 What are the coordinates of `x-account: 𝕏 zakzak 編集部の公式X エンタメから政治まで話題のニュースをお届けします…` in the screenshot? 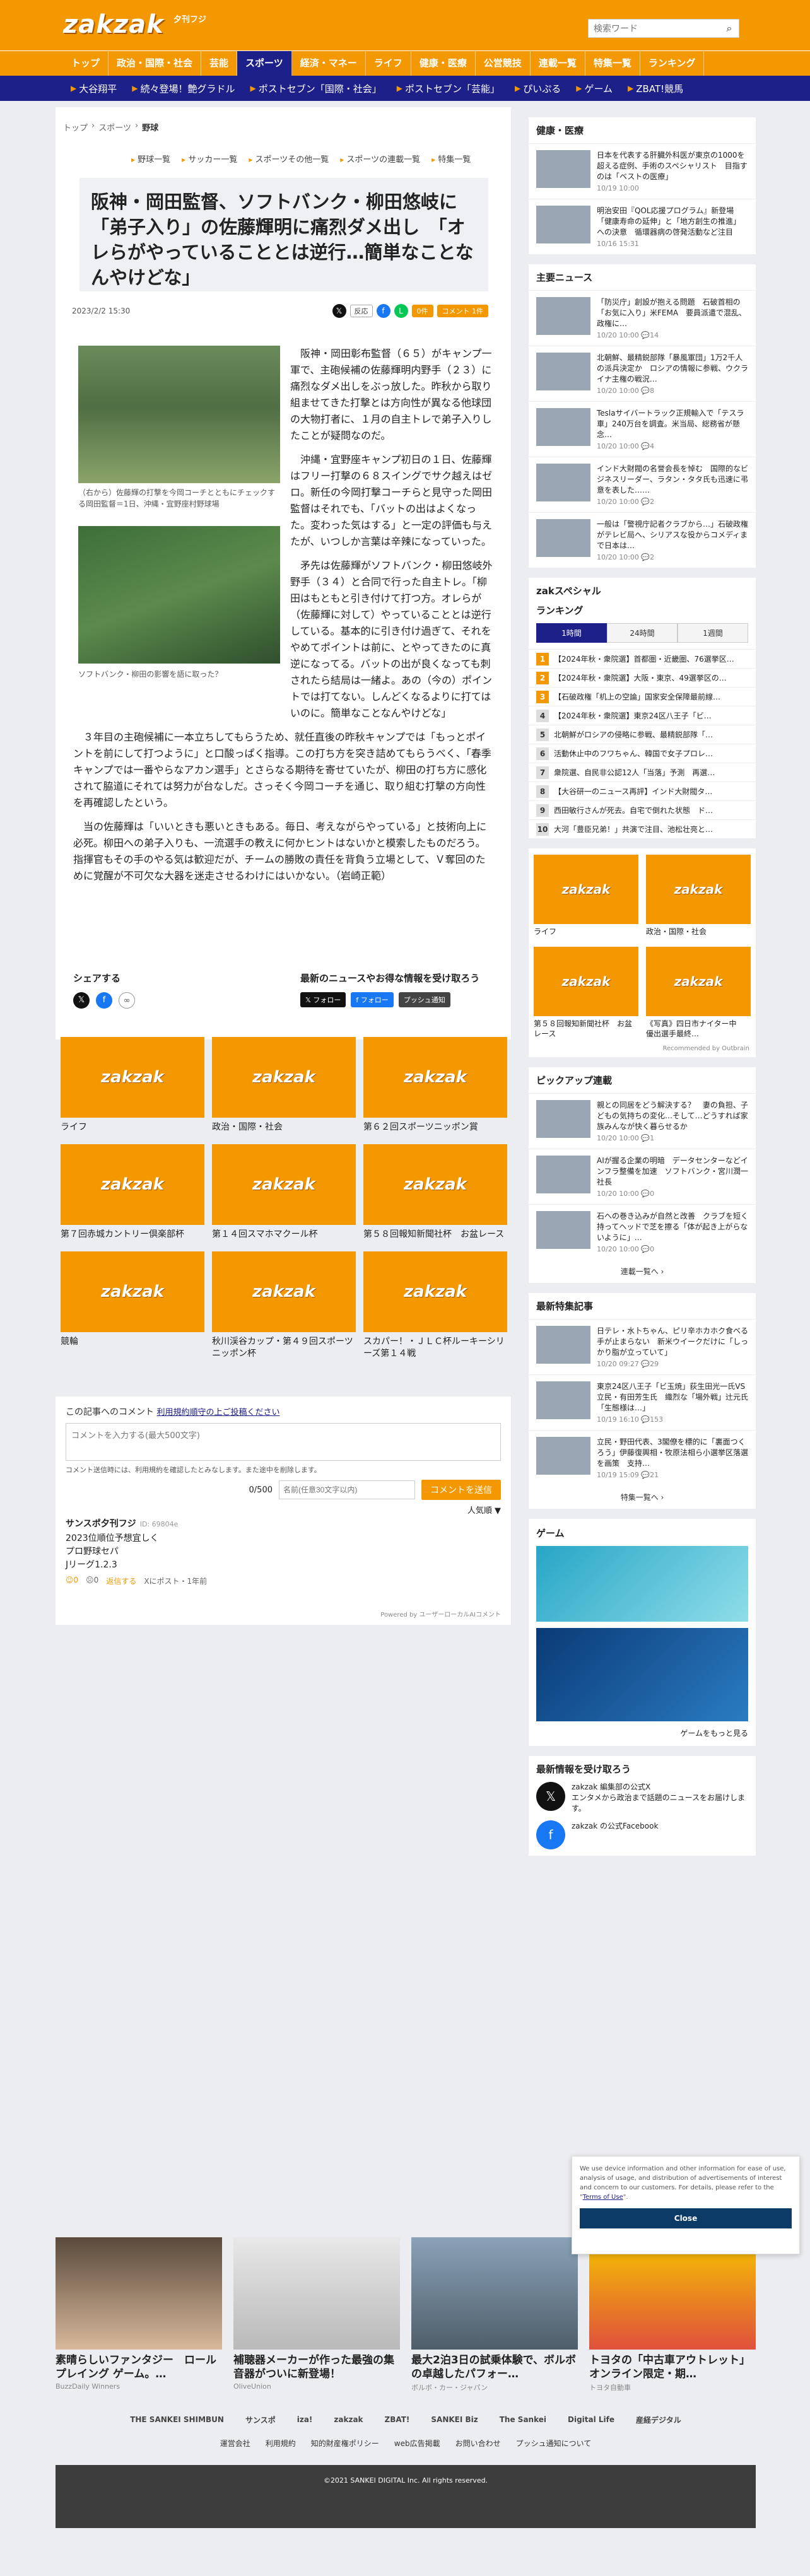 It's located at (642, 1798).